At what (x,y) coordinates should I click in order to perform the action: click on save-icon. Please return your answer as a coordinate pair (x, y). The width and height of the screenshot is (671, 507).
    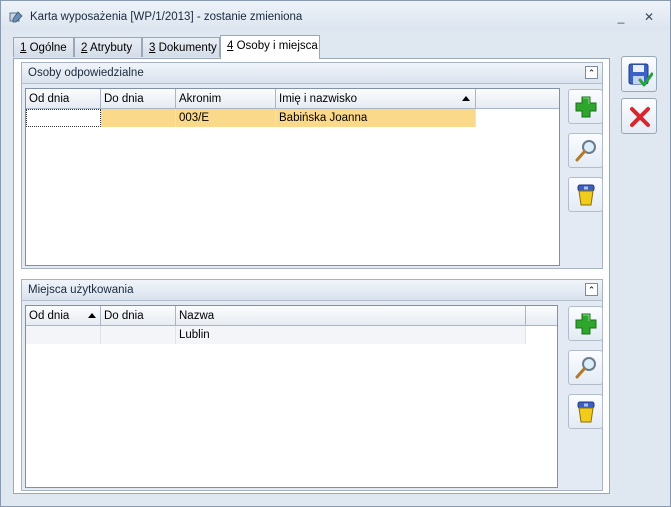
    Looking at the image, I should click on (640, 75).